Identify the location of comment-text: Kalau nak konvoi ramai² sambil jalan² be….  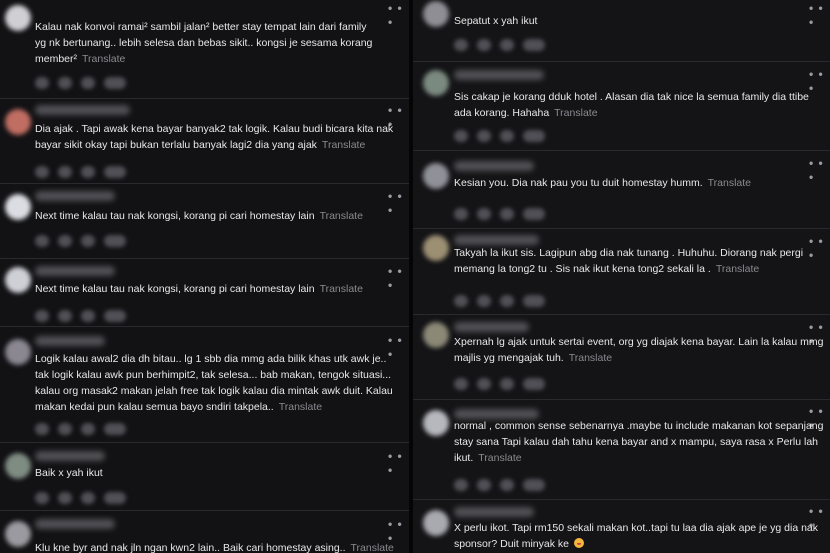
(207, 43).